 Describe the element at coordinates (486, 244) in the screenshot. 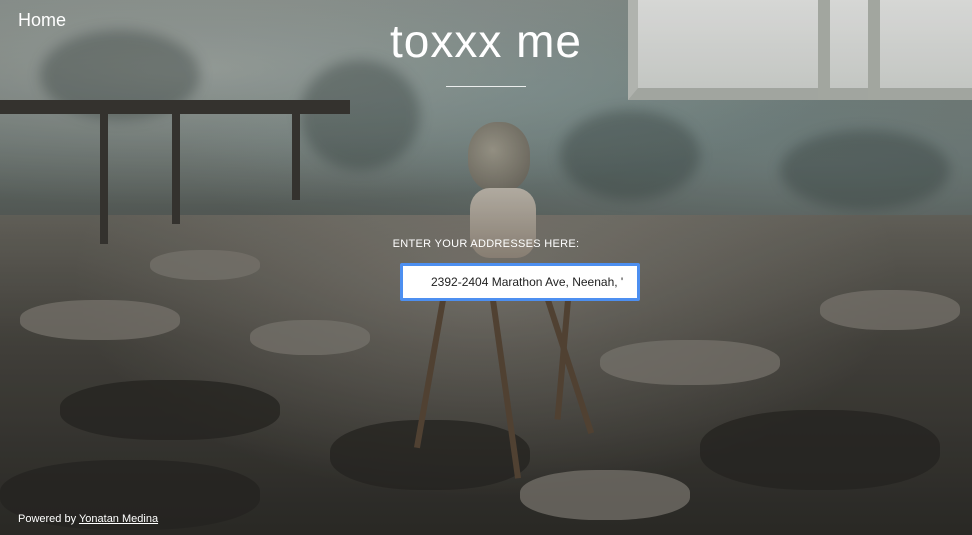

I see `address-prompt-label: ENTER YOUR ADDRESSES HERE:` at that location.